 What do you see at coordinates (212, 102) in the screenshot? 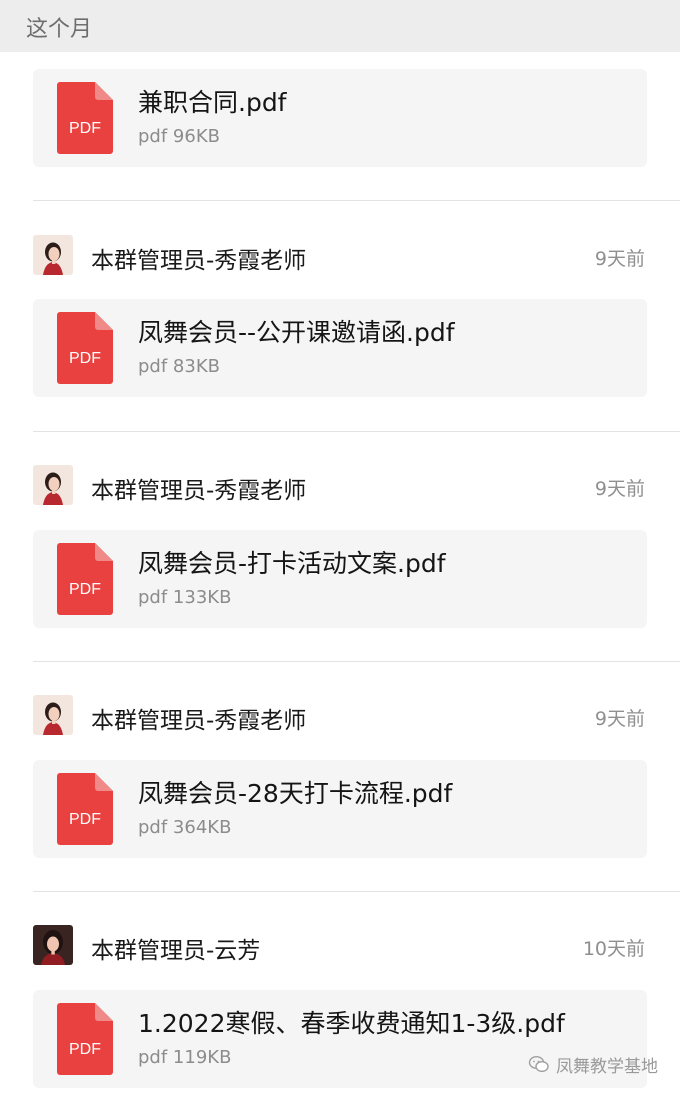
I see `file-name: 兼职合同.pdf` at bounding box center [212, 102].